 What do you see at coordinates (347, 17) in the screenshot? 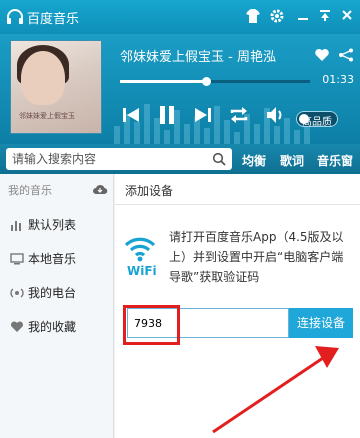
I see `close-button` at bounding box center [347, 17].